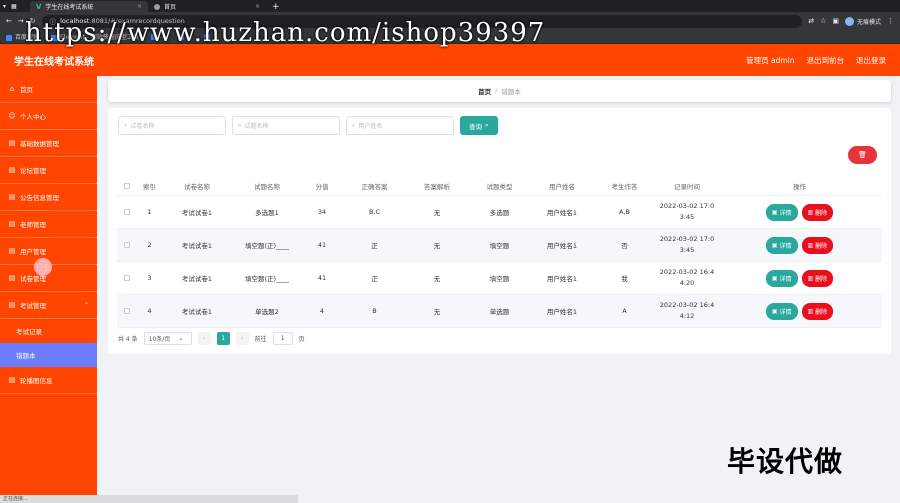 Image resolution: width=900 pixels, height=503 pixels. What do you see at coordinates (774, 245) in the screenshot?
I see `detail-icon: ▣` at bounding box center [774, 245].